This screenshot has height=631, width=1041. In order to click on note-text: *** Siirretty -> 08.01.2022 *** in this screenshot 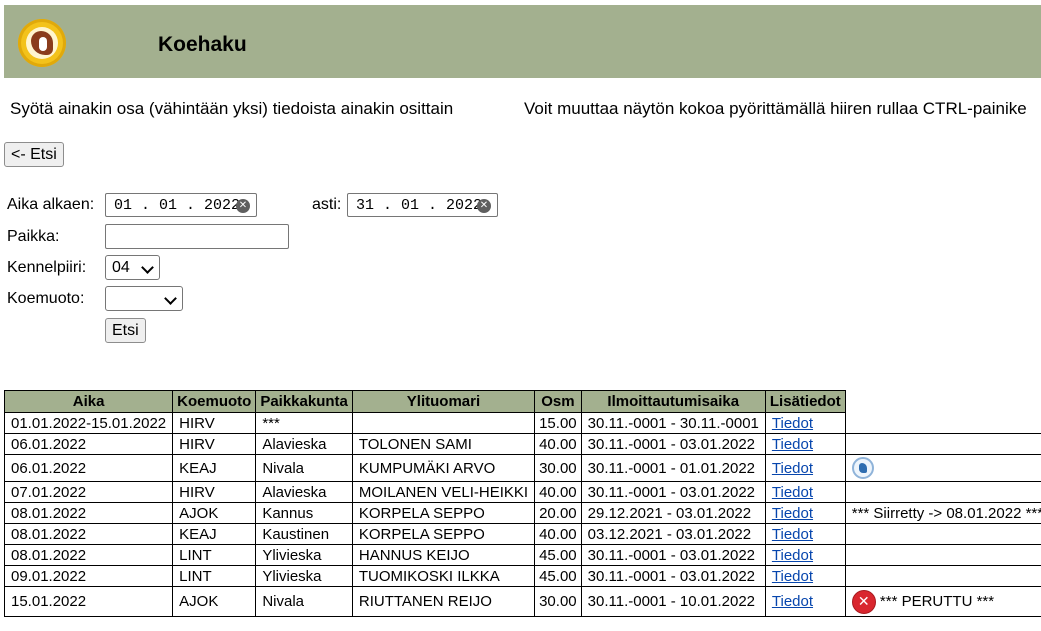, I will do `click(946, 513)`.